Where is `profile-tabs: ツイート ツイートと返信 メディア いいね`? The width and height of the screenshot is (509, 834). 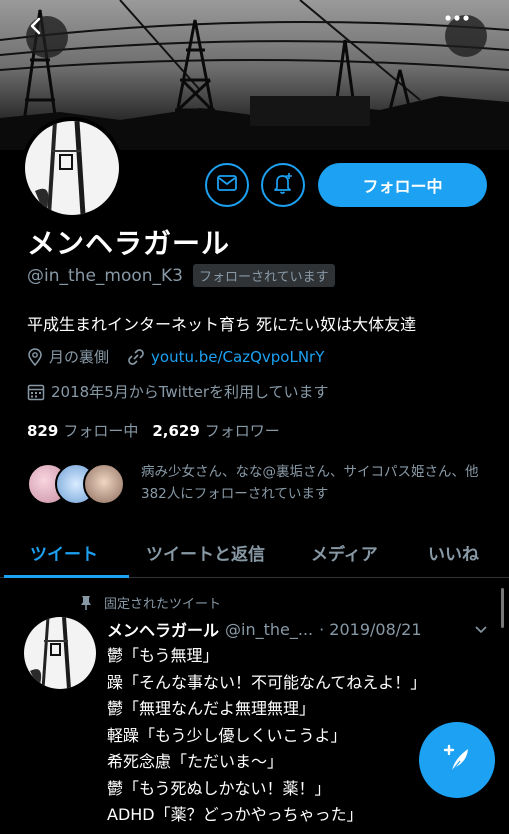
profile-tabs: ツイート ツイートと返信 メディア いいね is located at coordinates (254, 553).